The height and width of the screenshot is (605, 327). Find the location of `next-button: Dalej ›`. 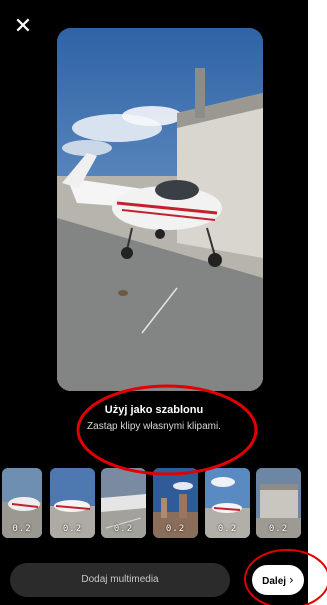

next-button: Dalej › is located at coordinates (278, 580).